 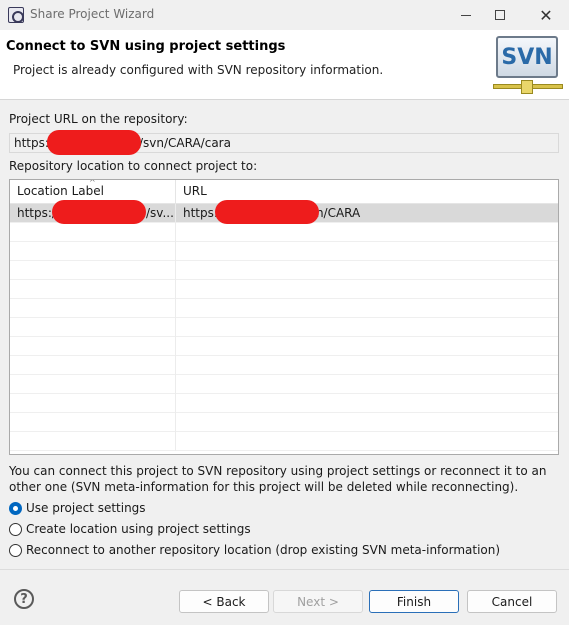 I want to click on radio-checked-icon, so click(x=15, y=508).